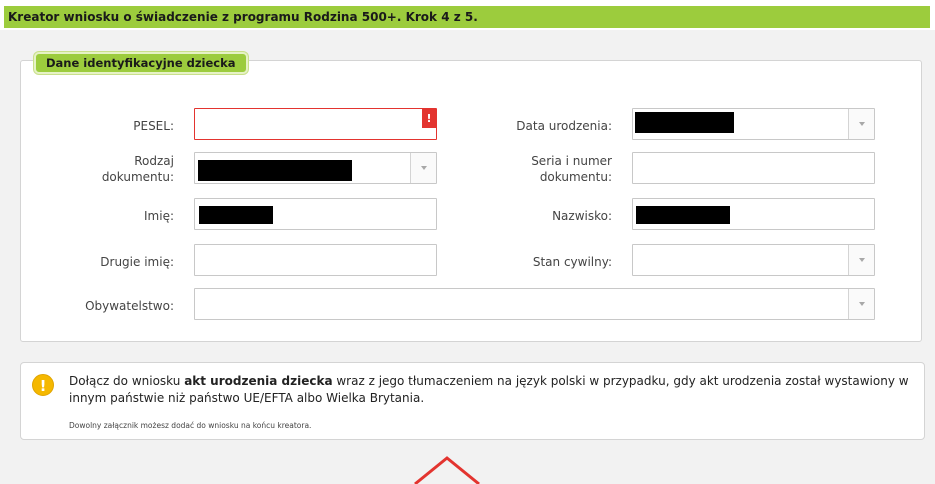 This screenshot has height=484, width=935. What do you see at coordinates (753, 124) in the screenshot?
I see `birth-date-select` at bounding box center [753, 124].